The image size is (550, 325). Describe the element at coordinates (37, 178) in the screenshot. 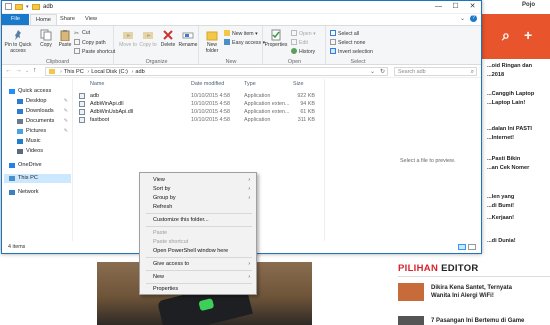

I see `nav-item-this-pc: This PC` at that location.